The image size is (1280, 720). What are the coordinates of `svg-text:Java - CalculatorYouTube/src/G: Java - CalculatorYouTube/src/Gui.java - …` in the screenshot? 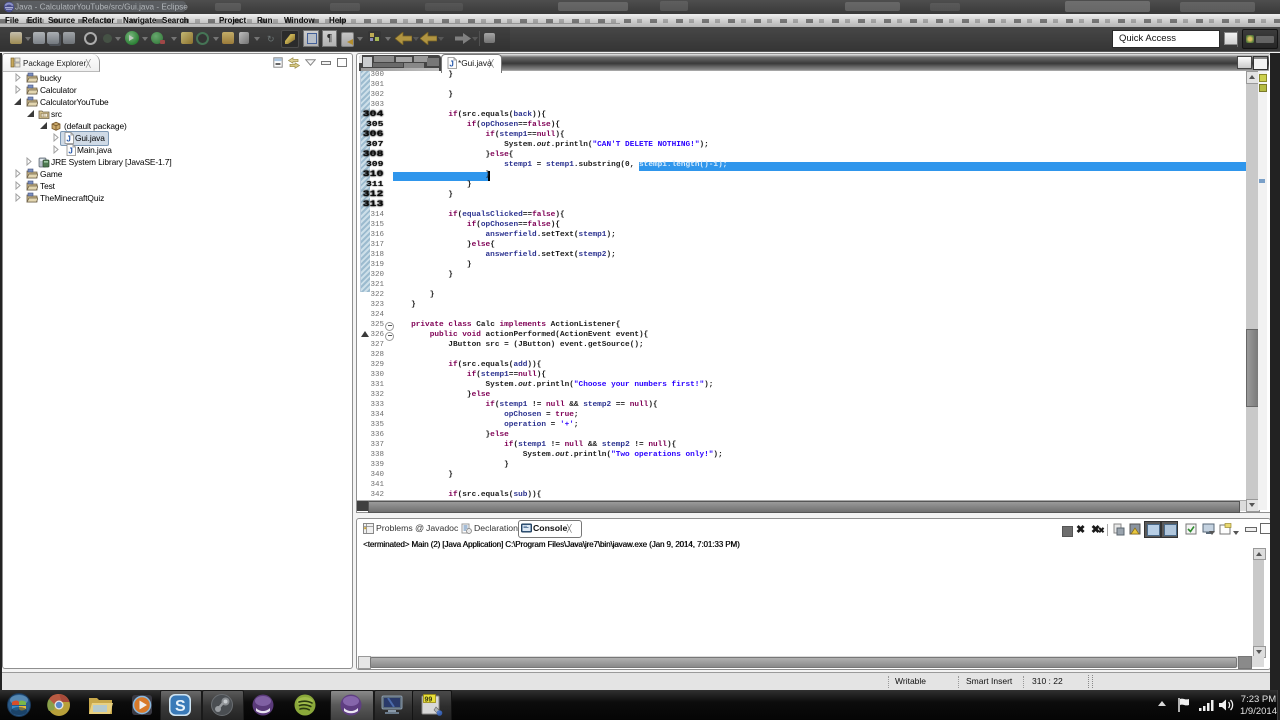 It's located at (101, 7).